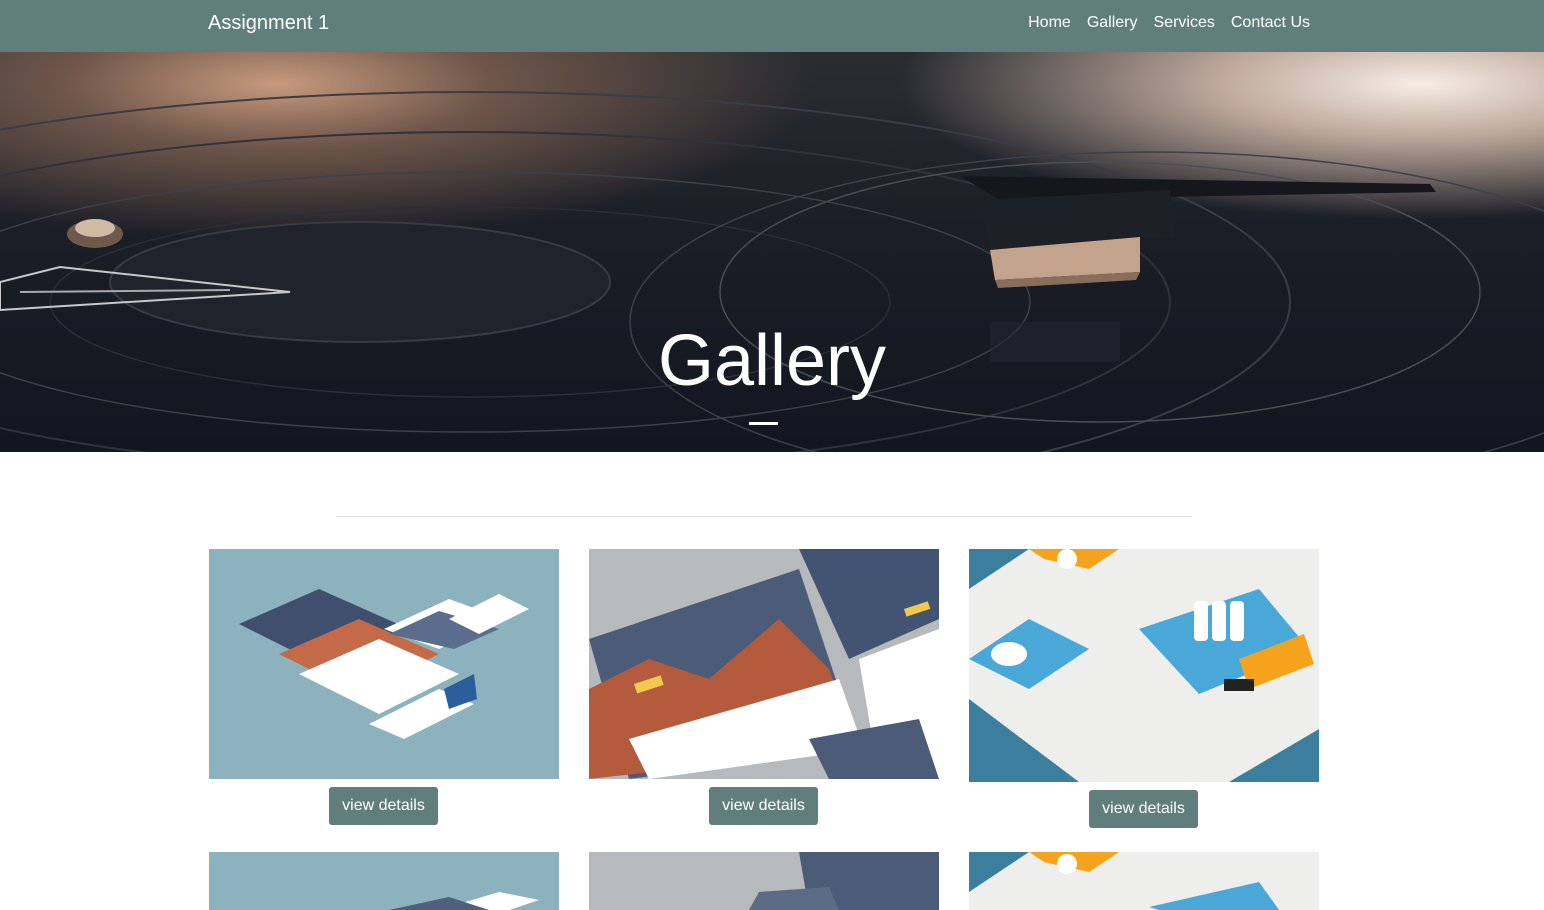  What do you see at coordinates (772, 361) in the screenshot?
I see `page-title: Gallery` at bounding box center [772, 361].